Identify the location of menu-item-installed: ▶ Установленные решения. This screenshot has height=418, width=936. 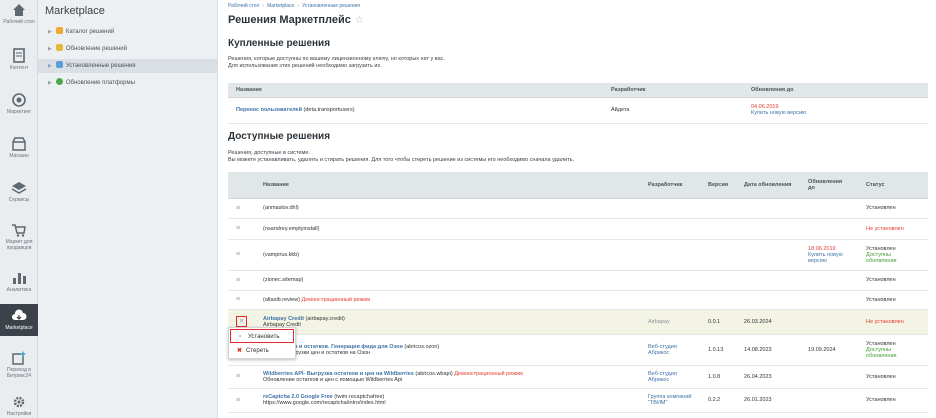
(128, 66).